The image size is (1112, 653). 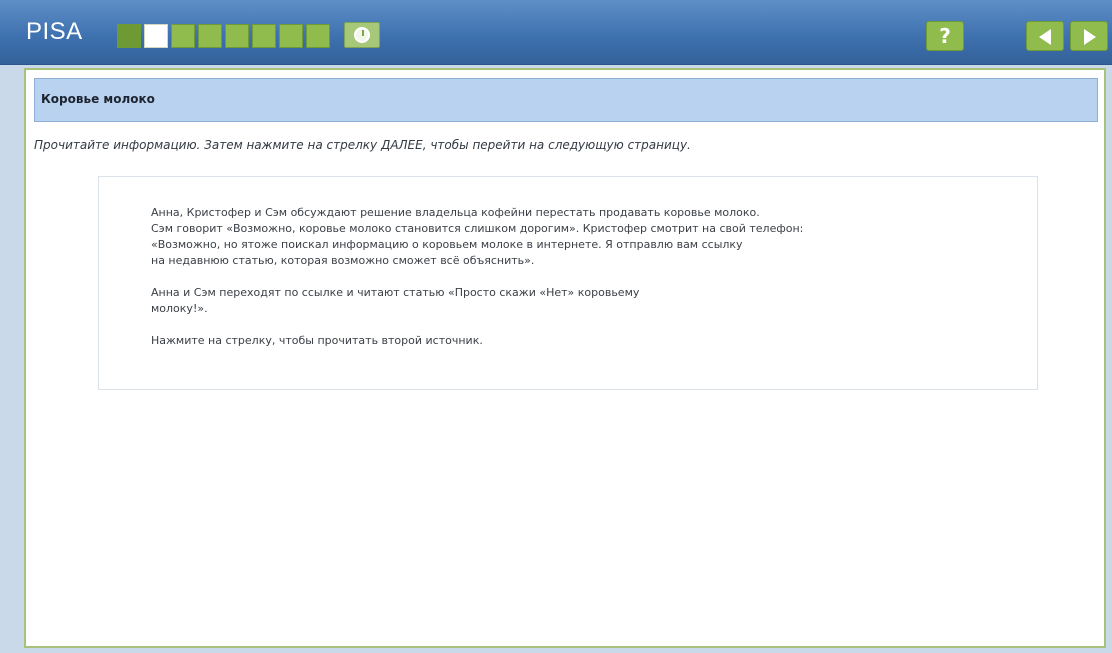 I want to click on app-title: PISA, so click(x=54, y=31).